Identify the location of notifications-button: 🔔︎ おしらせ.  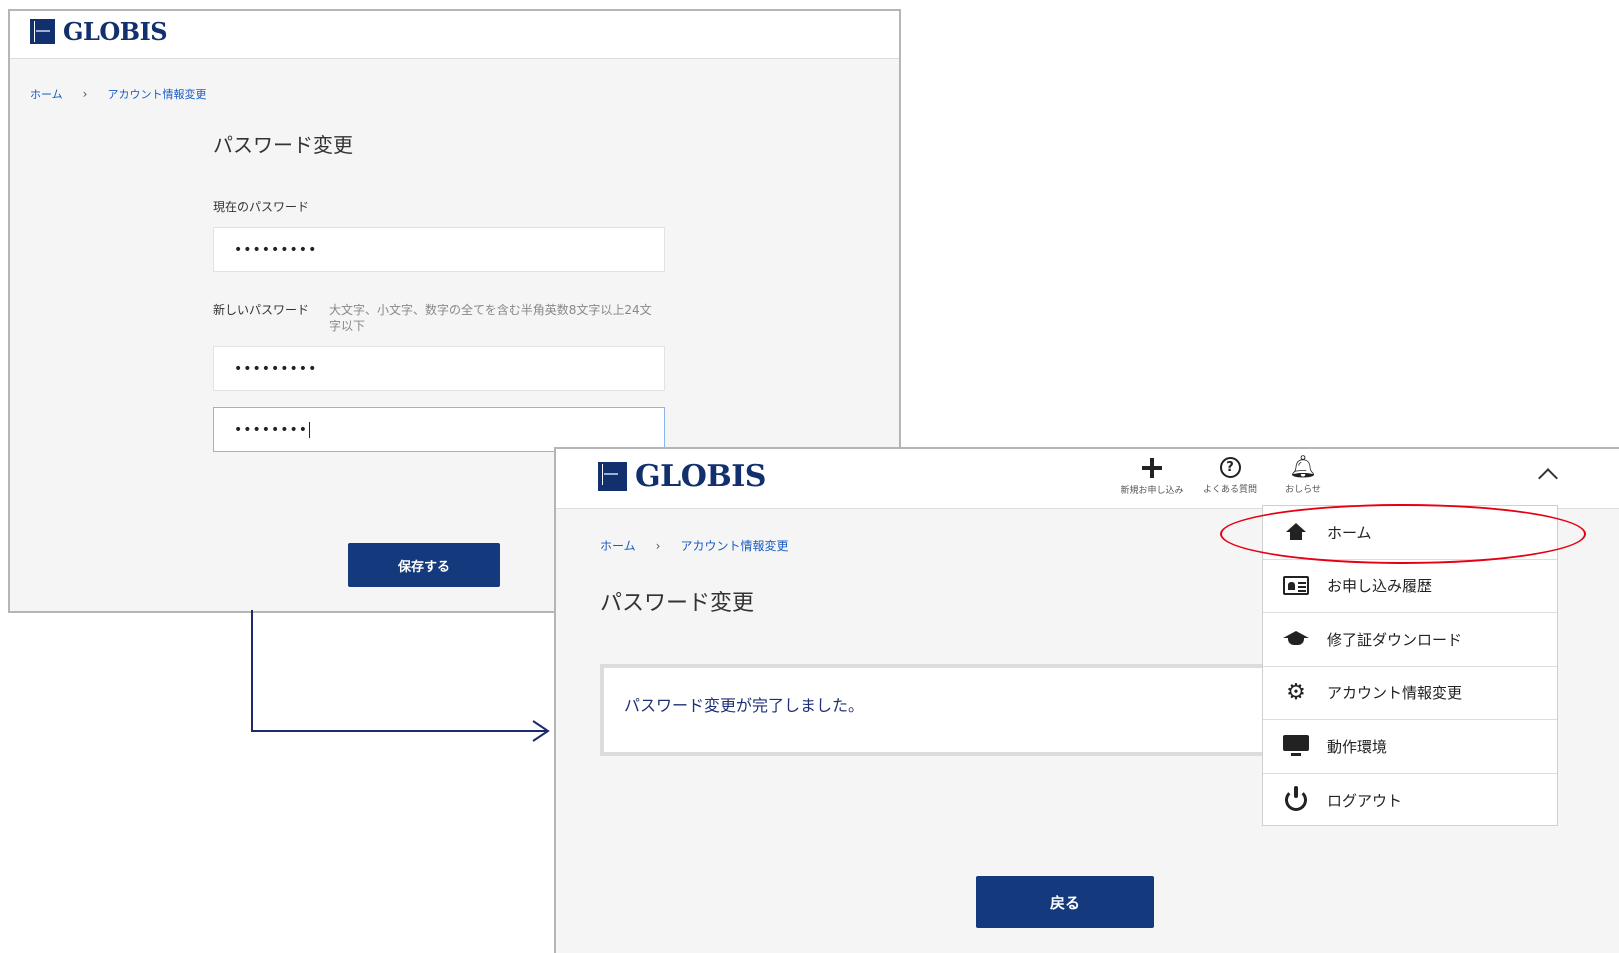
(1303, 475).